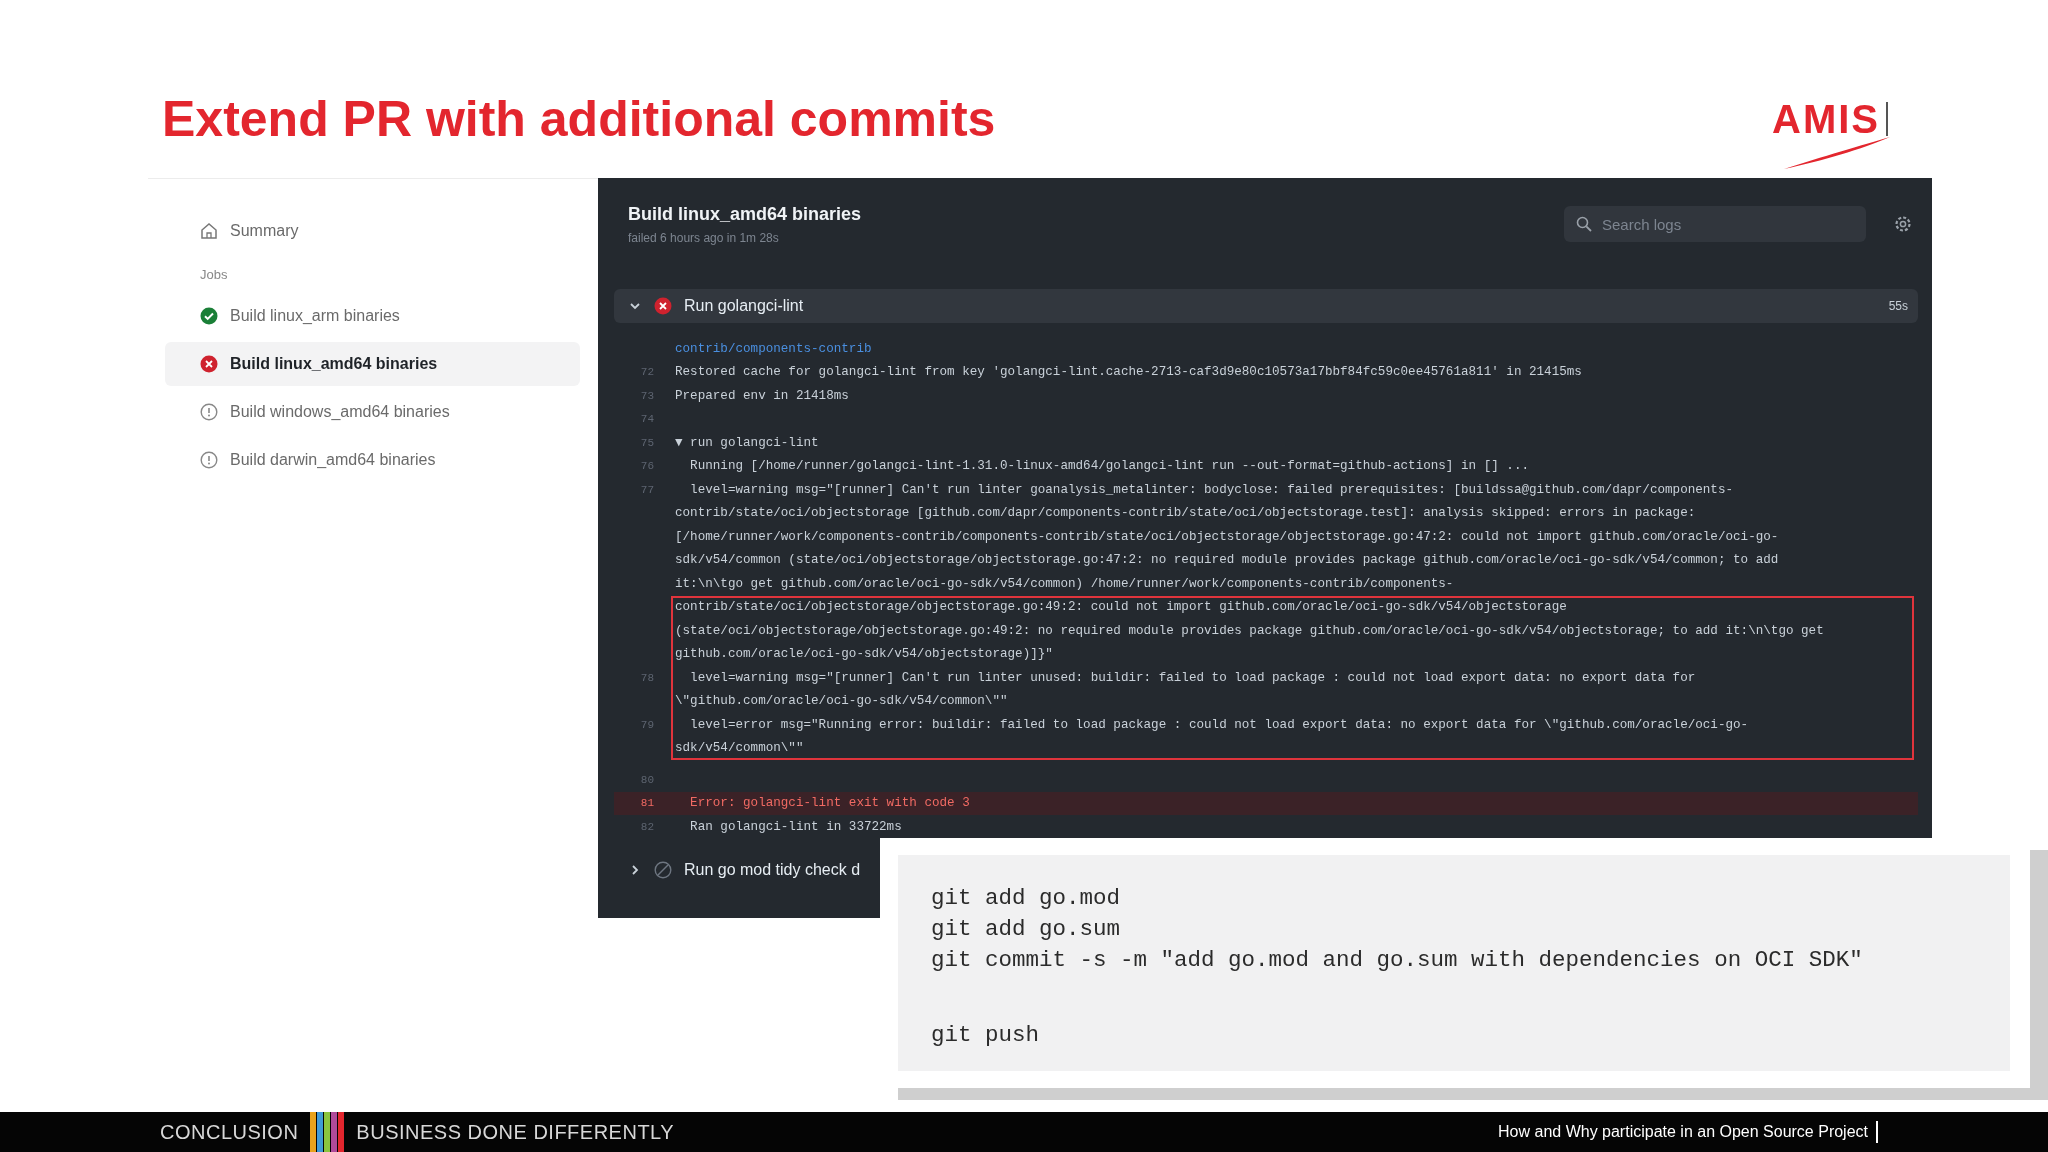 This screenshot has height=1152, width=2048. What do you see at coordinates (841, 701) in the screenshot?
I see `log-line: \"github.com/oracle/oci-go-sdk/v54/common\""` at bounding box center [841, 701].